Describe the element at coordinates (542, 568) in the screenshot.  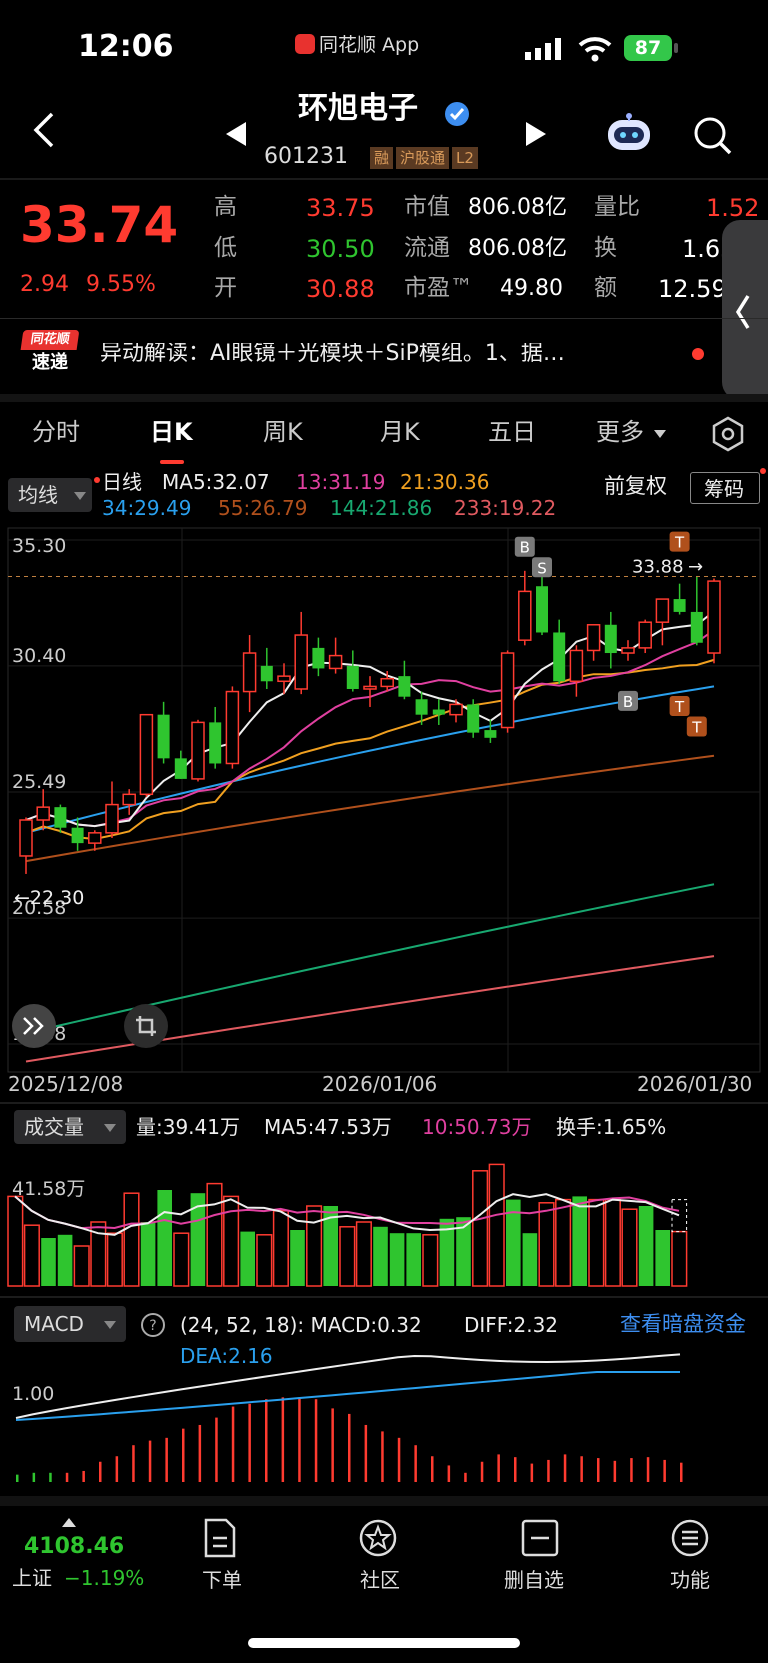
I see `signal-label: S` at that location.